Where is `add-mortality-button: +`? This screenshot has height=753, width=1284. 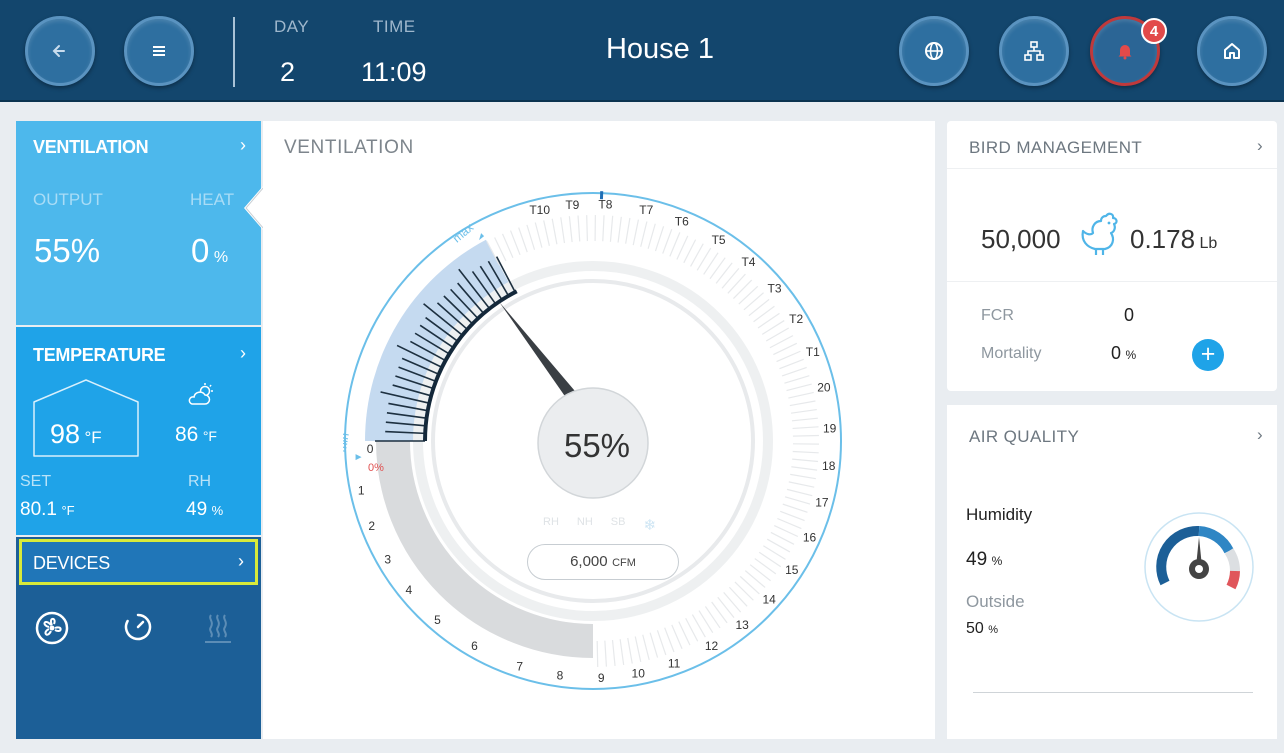
add-mortality-button: + is located at coordinates (1208, 355).